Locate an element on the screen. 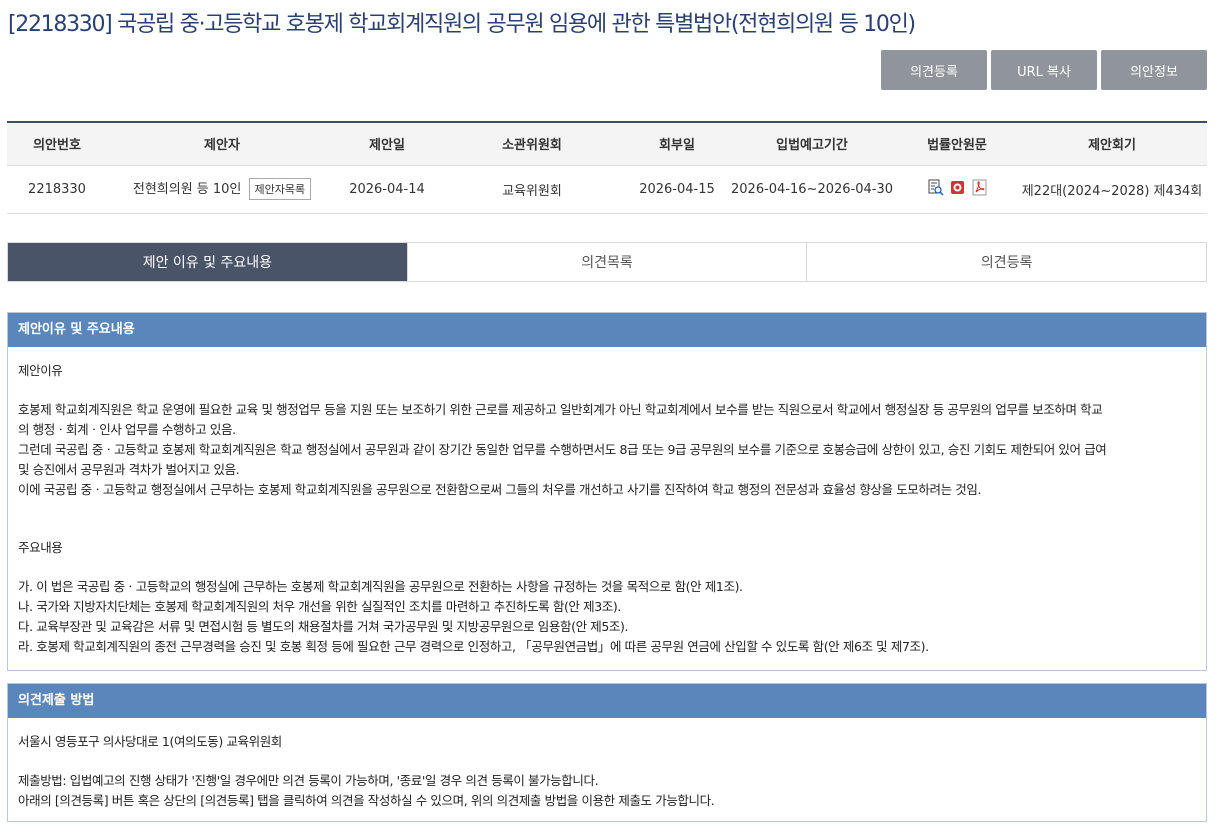 This screenshot has width=1217, height=832. reason-heading: 제안이유 is located at coordinates (40, 370).